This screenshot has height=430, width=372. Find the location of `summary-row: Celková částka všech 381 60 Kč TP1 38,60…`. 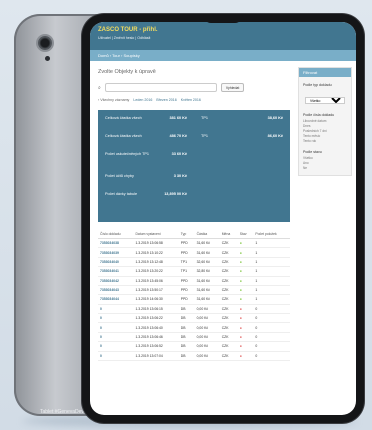

summary-row: Celková částka všech 381 60 Kč TP1 38,60… is located at coordinates (194, 125).